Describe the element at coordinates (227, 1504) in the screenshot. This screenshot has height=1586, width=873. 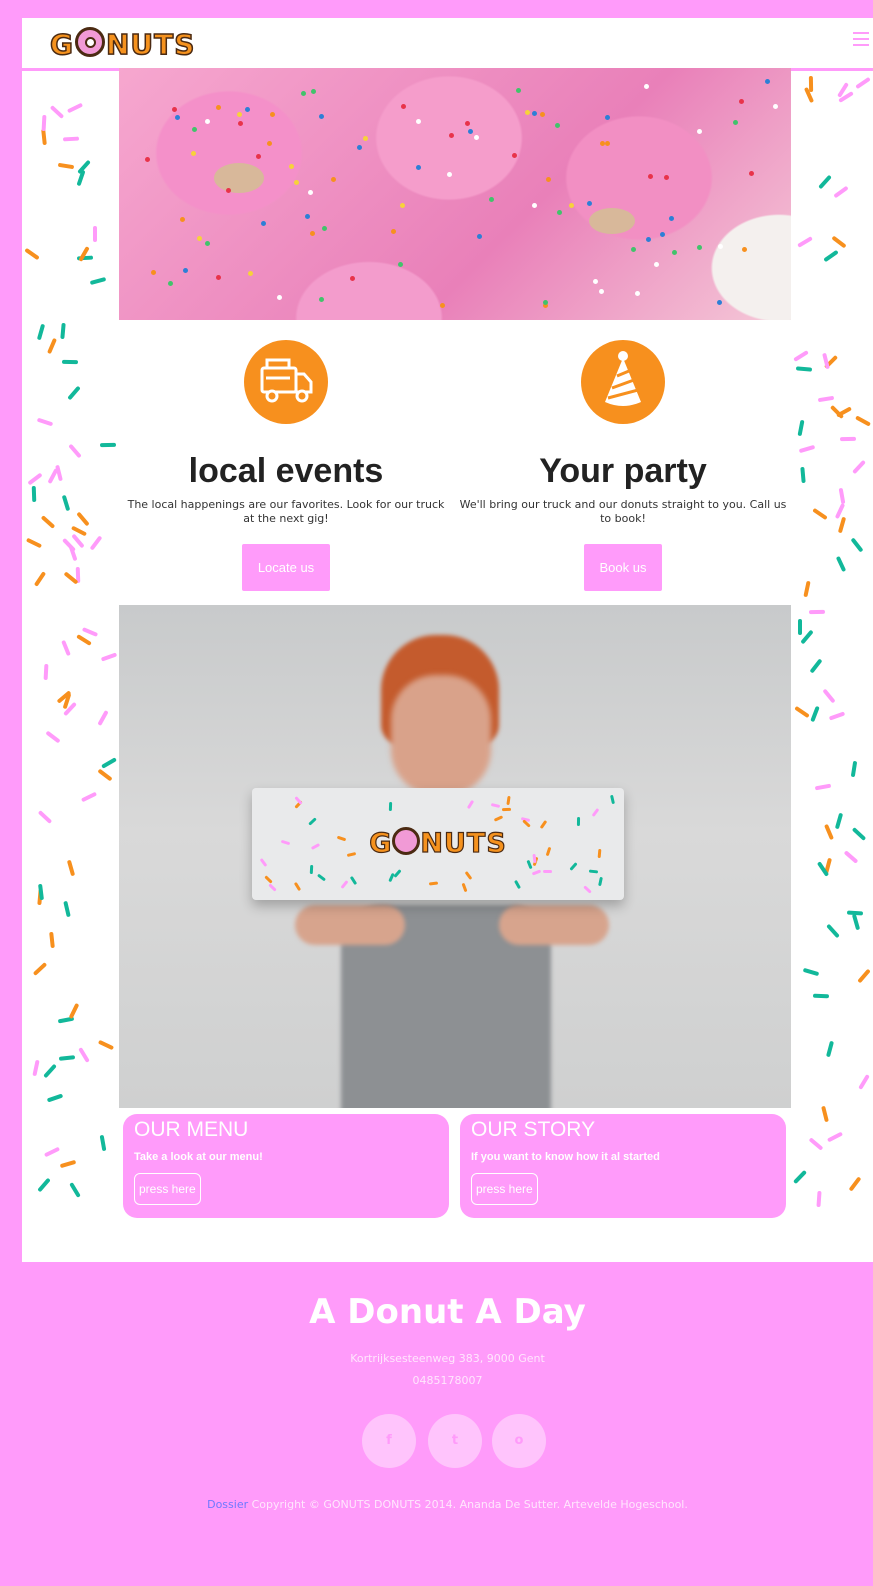
I see `dossier-link: Dossier` at that location.